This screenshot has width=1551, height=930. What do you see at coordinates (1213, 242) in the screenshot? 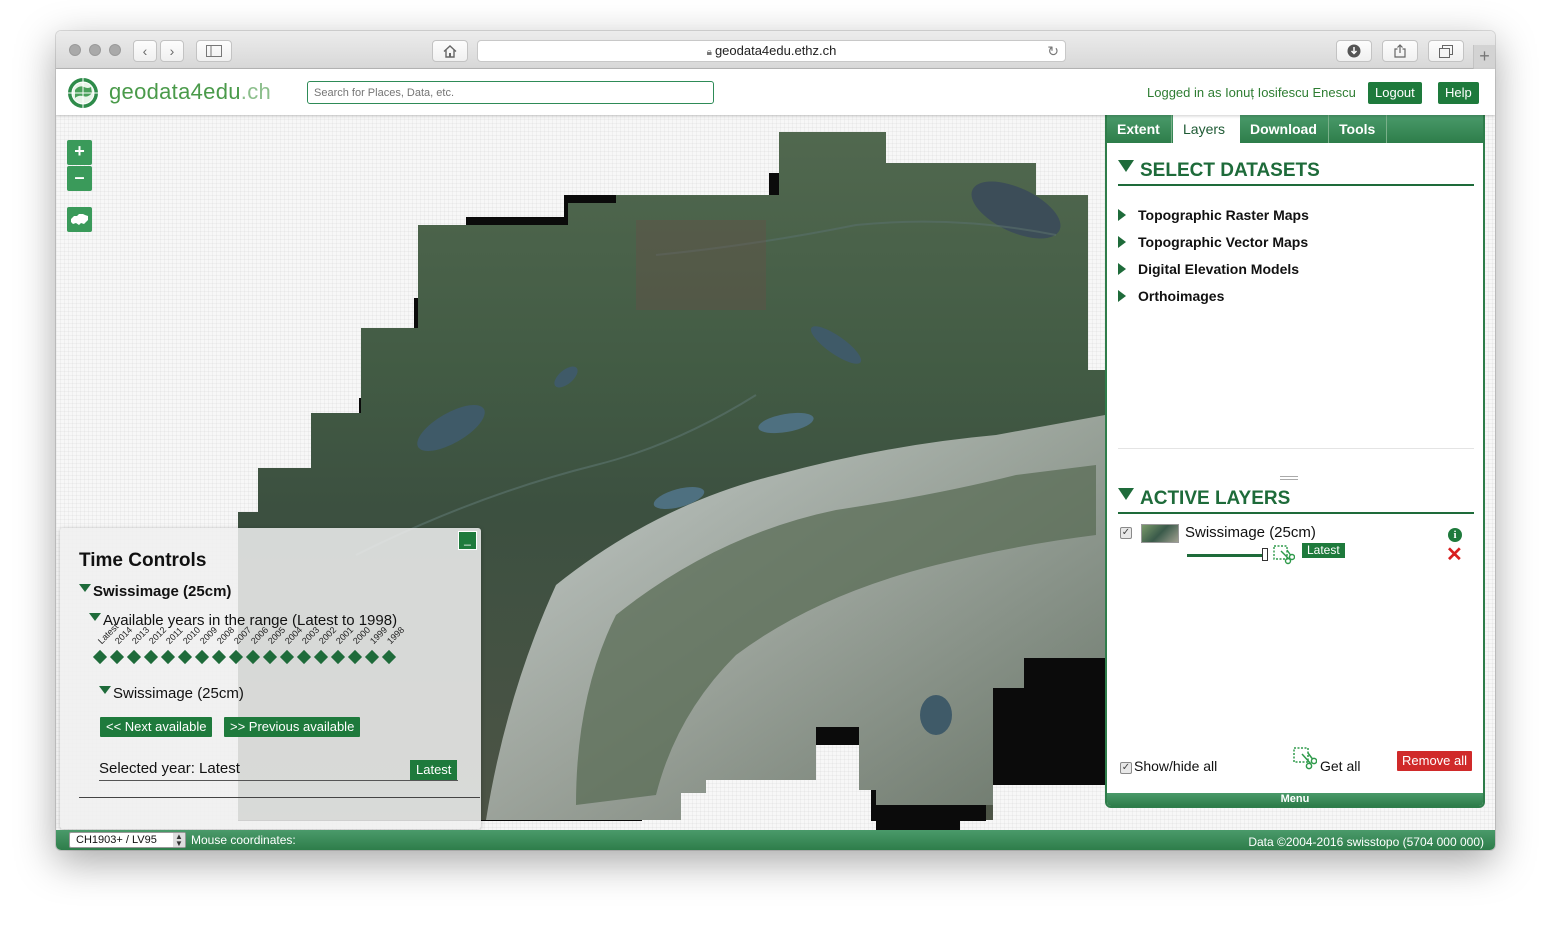
I see `dataset-topographic-vector-maps: Topographic Vector Maps` at bounding box center [1213, 242].